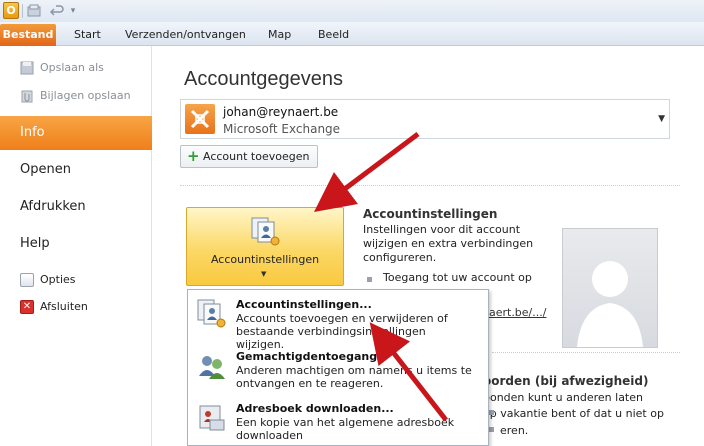 The image size is (704, 446). Describe the element at coordinates (425, 119) in the screenshot. I see `account-selector: johan@reynaert.be Microsoft Exchange ▼` at that location.